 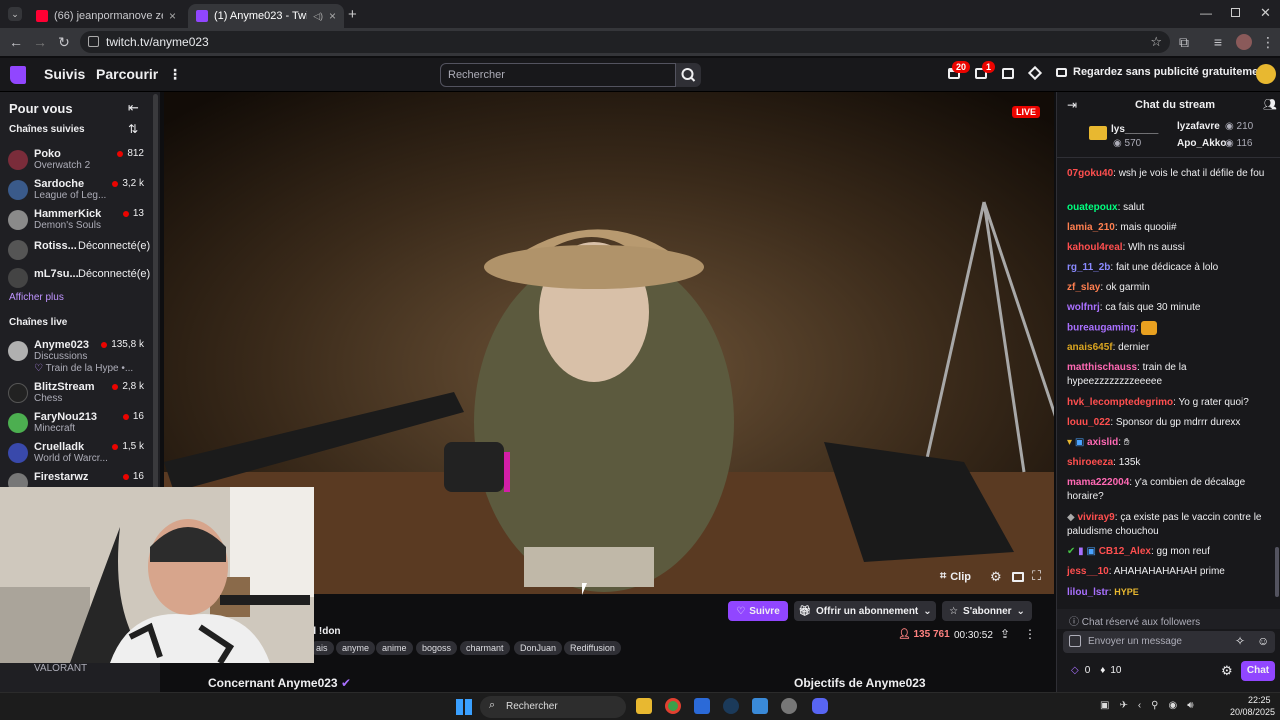 What do you see at coordinates (356, 648) in the screenshot?
I see `stream-tag: anyme` at bounding box center [356, 648].